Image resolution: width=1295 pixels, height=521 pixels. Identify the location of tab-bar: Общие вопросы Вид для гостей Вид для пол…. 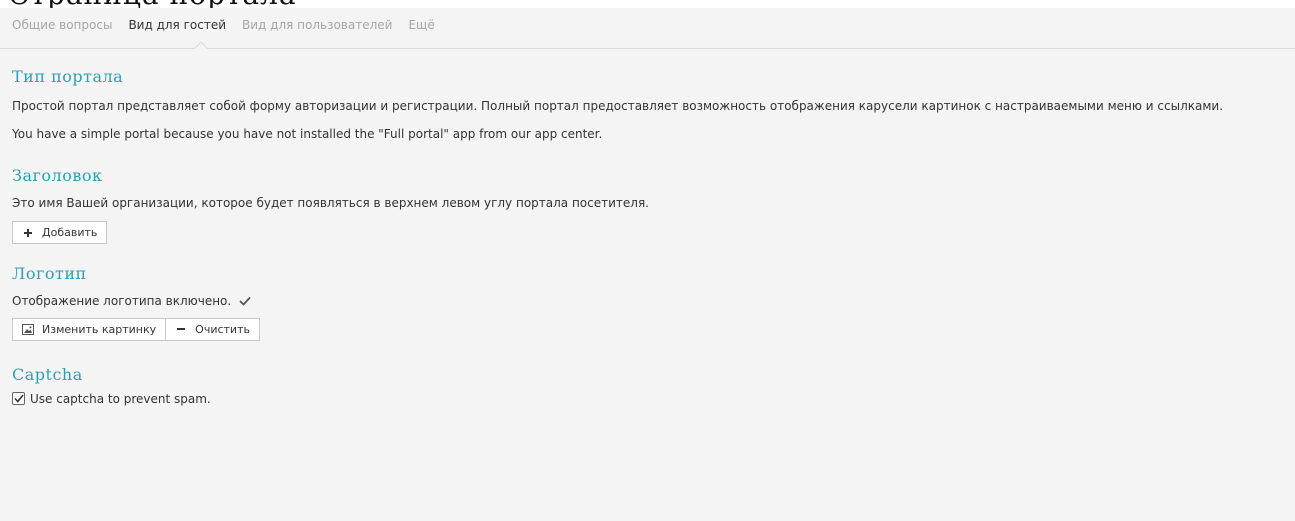
(647, 28).